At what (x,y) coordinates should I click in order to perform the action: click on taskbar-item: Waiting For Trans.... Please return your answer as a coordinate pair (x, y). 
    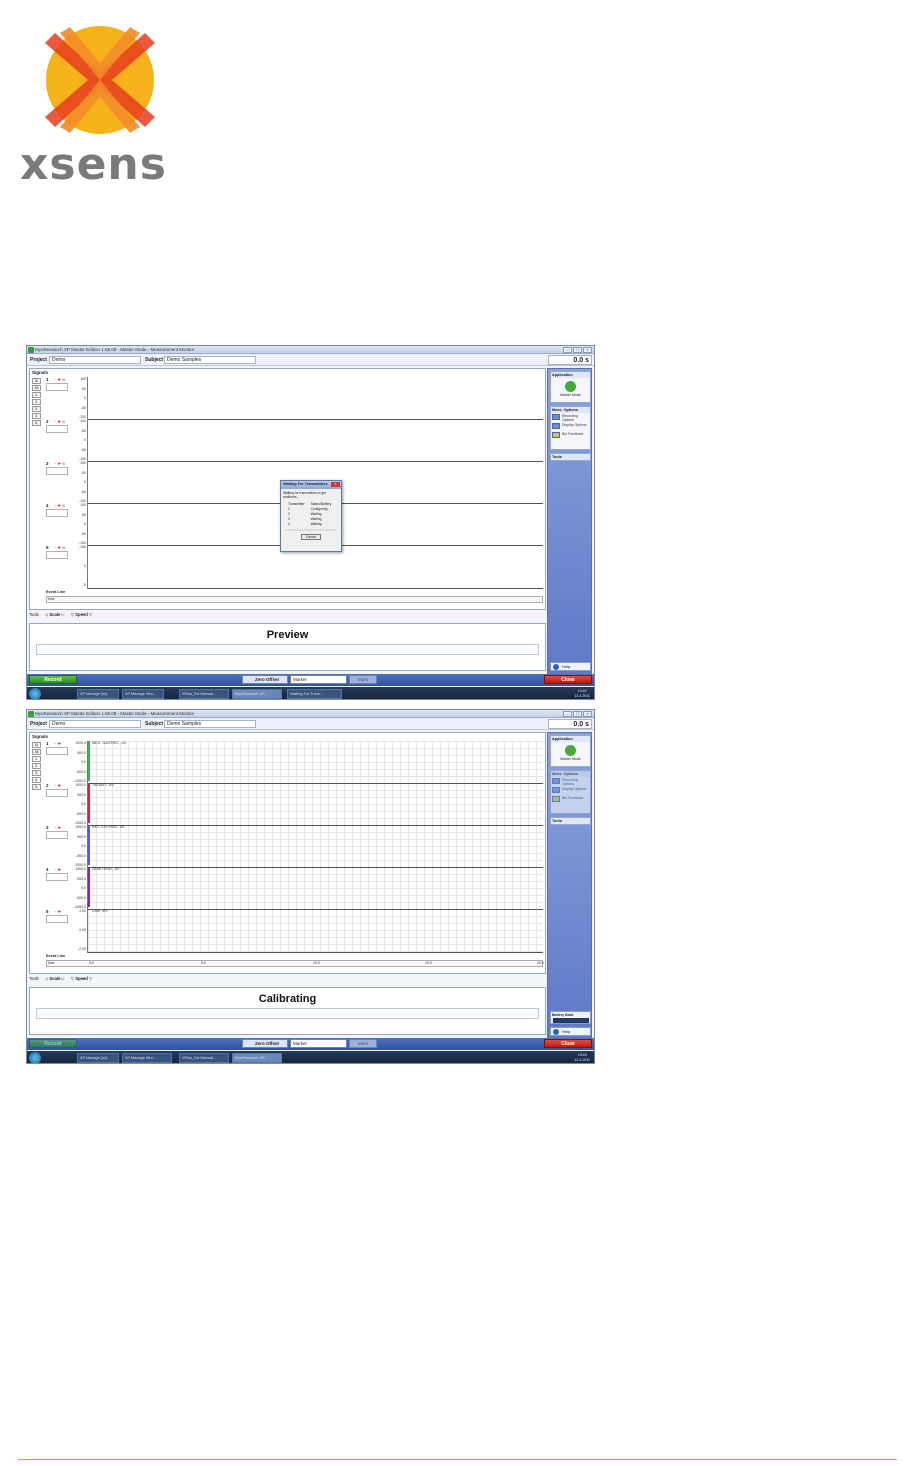
    Looking at the image, I should click on (314, 694).